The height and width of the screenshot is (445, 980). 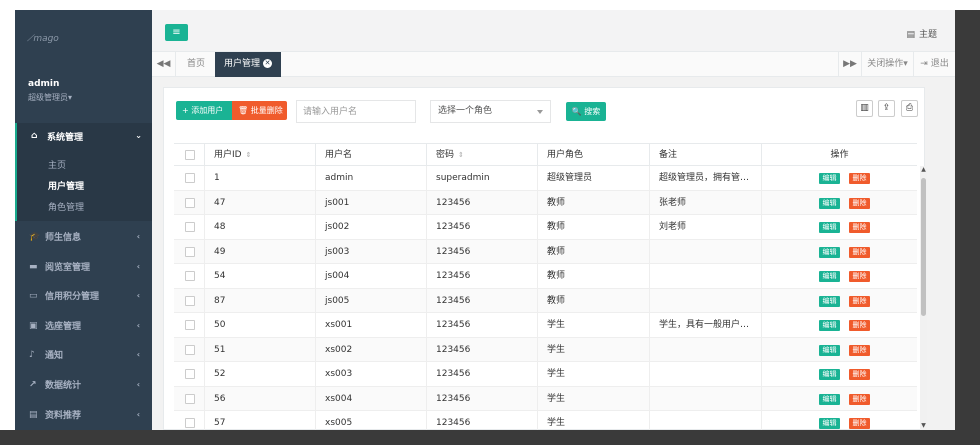 What do you see at coordinates (63, 327) in the screenshot?
I see `sidebar-item-label: 选座管理` at bounding box center [63, 327].